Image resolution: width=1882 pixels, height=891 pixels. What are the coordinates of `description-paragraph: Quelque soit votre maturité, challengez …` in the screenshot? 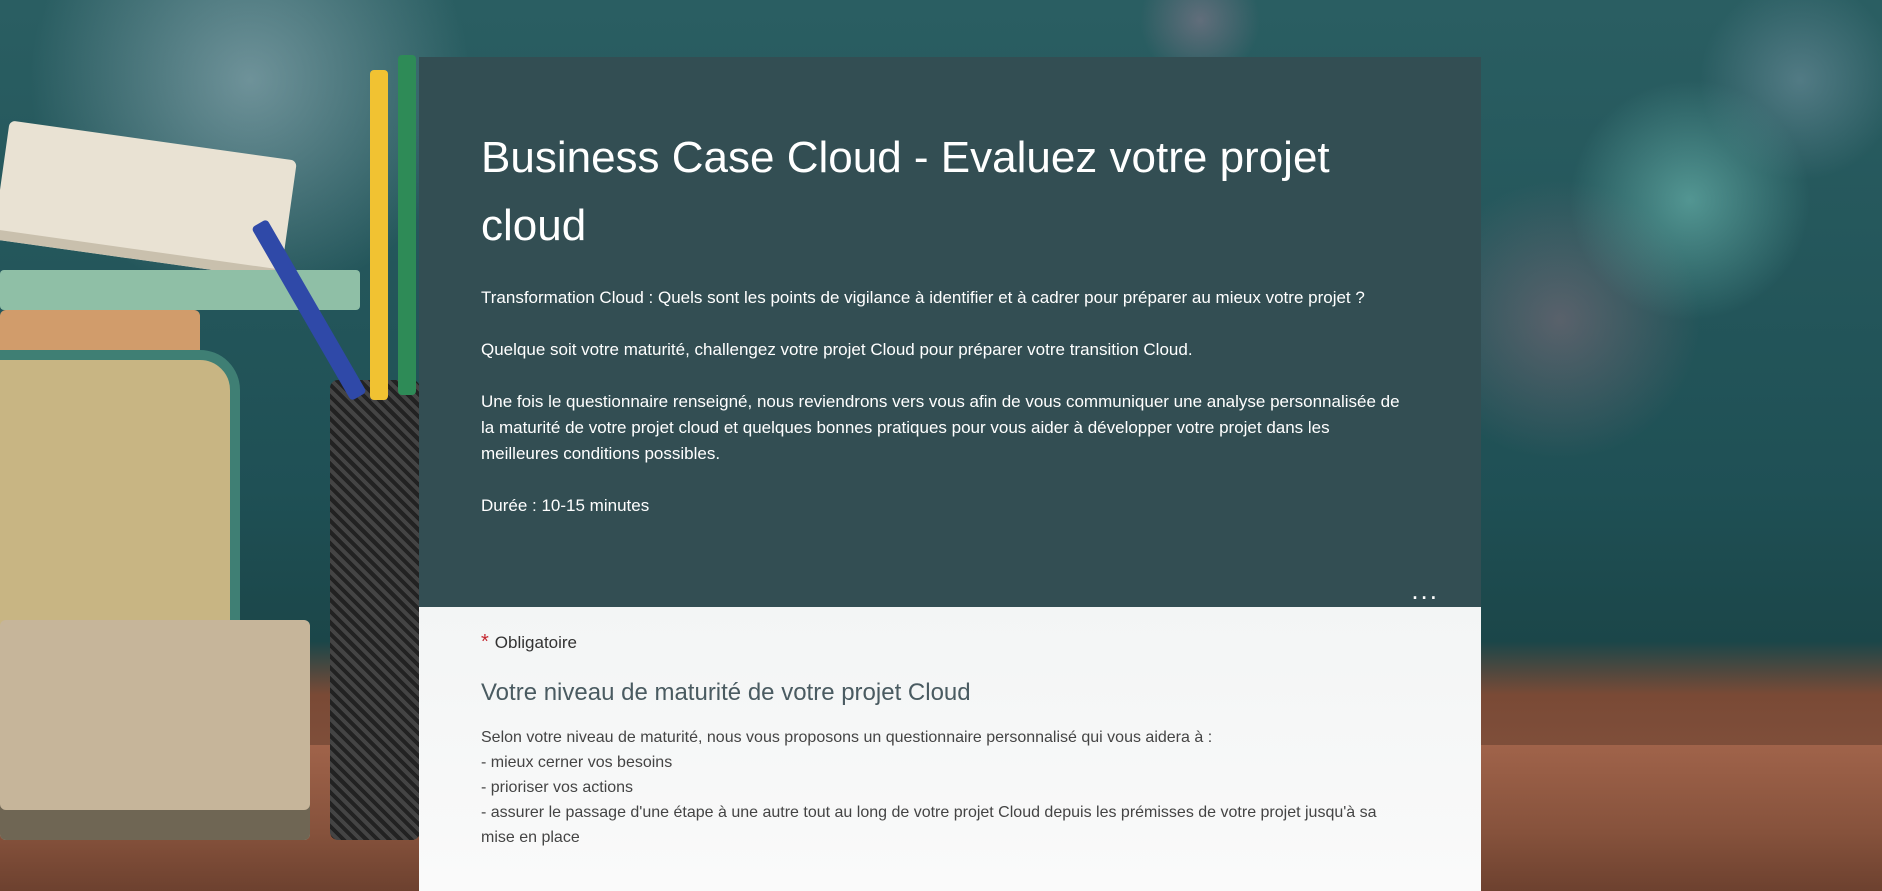 It's located at (837, 349).